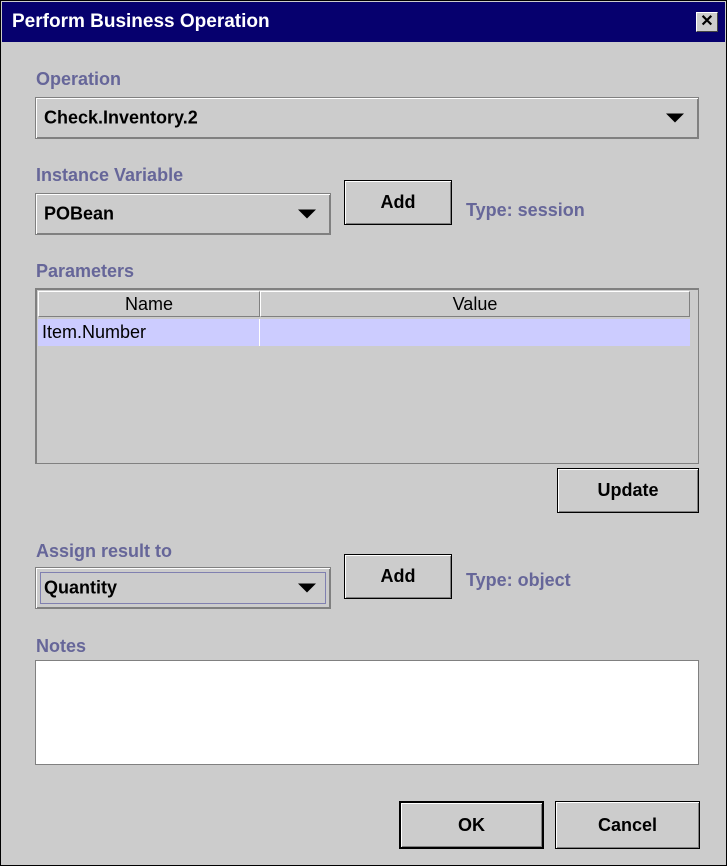 Image resolution: width=727 pixels, height=866 pixels. Describe the element at coordinates (104, 551) in the screenshot. I see `assign-result-label: Assign result to` at that location.